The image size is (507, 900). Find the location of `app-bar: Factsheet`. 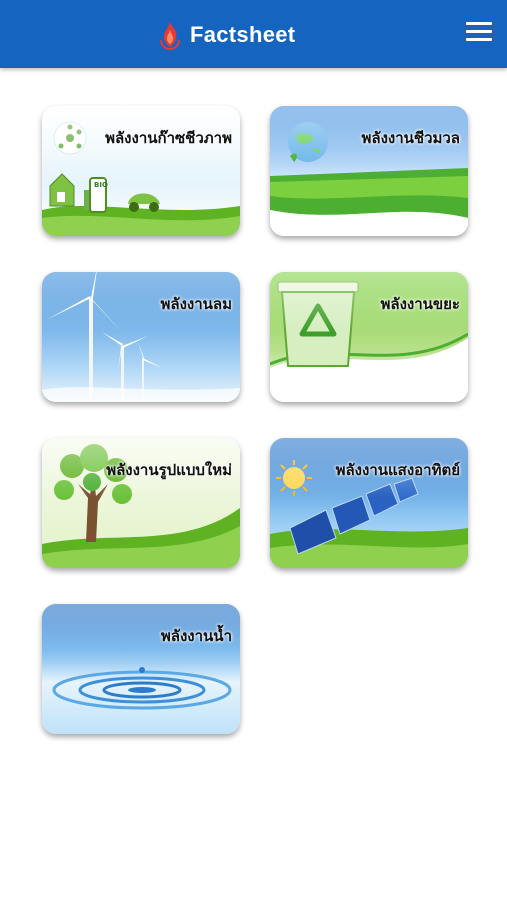

app-bar: Factsheet is located at coordinates (253, 34).